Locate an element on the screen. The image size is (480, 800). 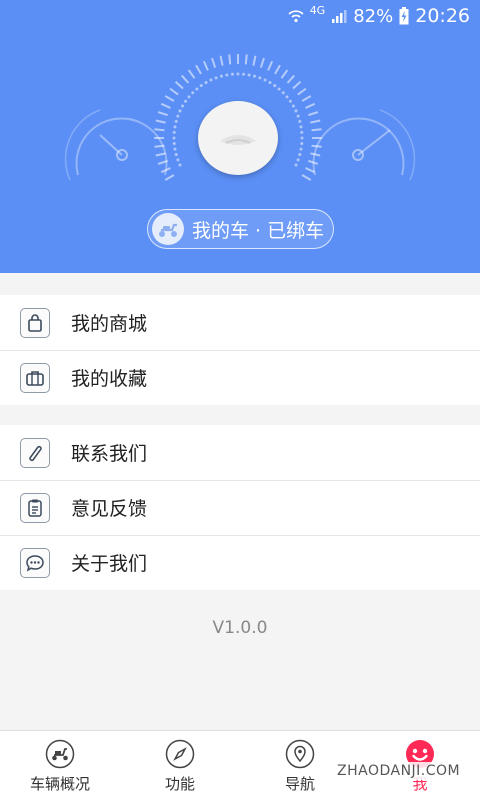
tab-label: 导航 is located at coordinates (299, 784).